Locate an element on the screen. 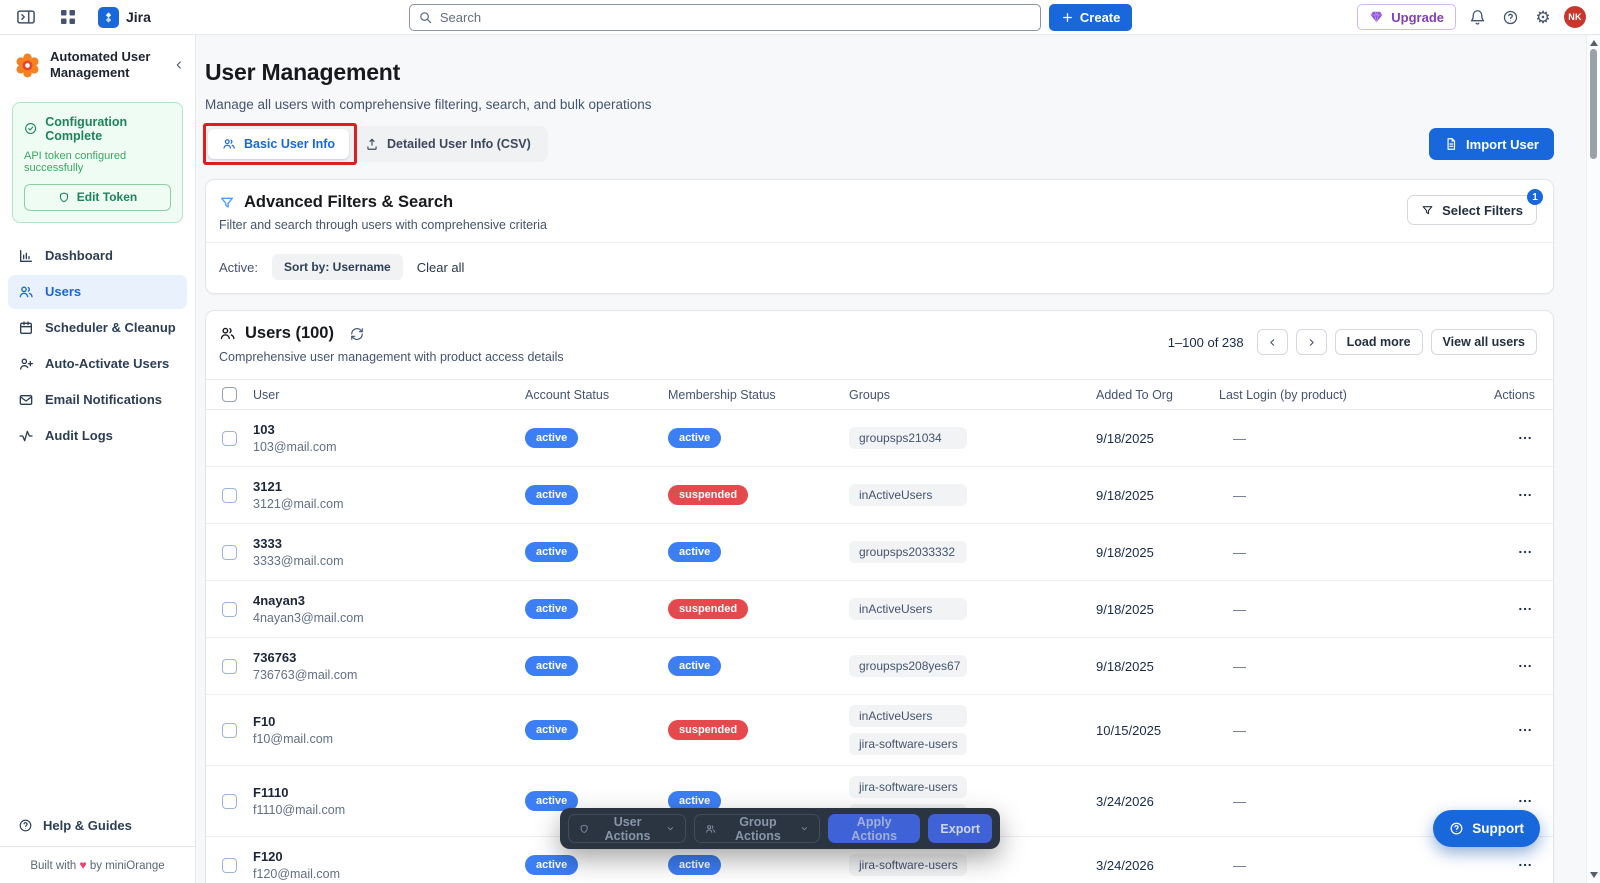  select-filters-button: Select Filters 1 is located at coordinates (1475, 207).